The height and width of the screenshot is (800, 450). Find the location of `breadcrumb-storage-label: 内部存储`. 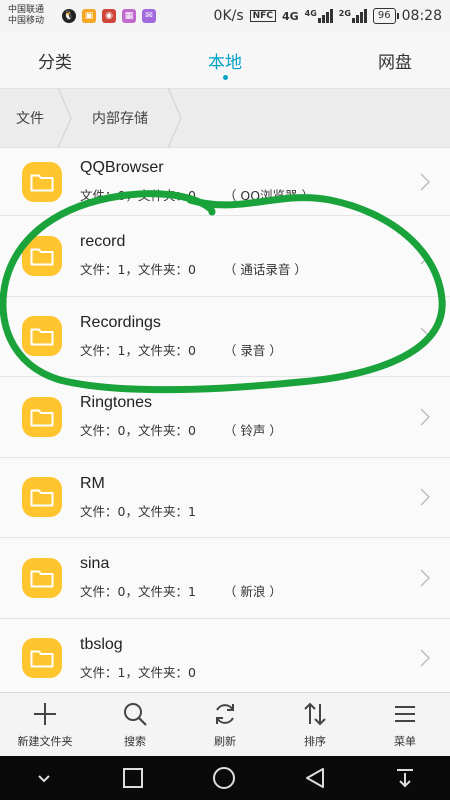

breadcrumb-storage-label: 内部存储 is located at coordinates (120, 119).